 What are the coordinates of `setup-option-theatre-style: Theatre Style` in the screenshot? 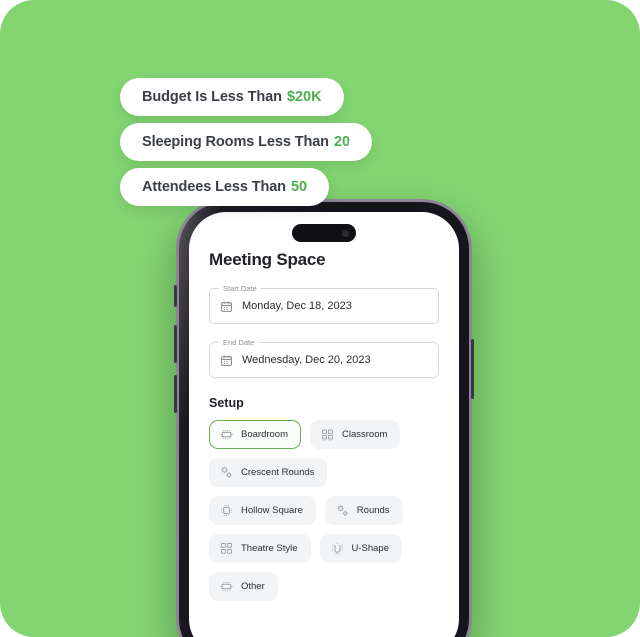 It's located at (260, 548).